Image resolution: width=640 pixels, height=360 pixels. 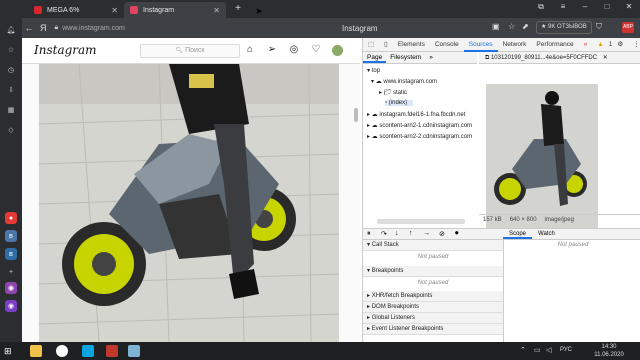 What do you see at coordinates (11, 236) in the screenshot?
I see `vk-icon: в` at bounding box center [11, 236].